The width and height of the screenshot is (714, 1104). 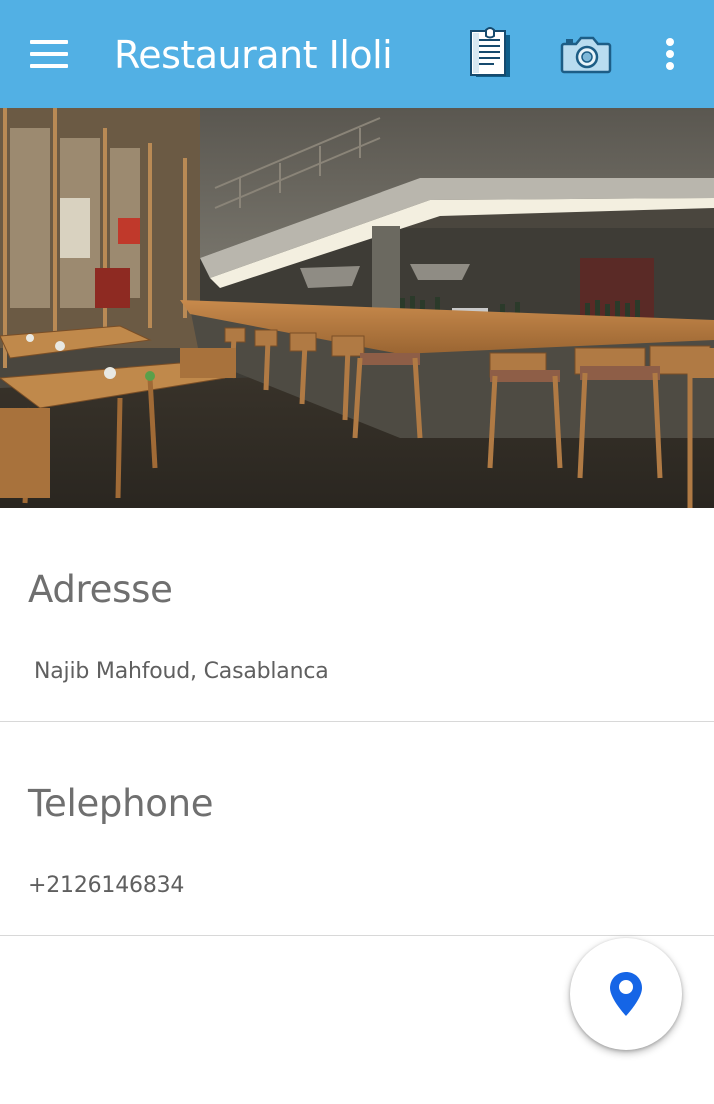 What do you see at coordinates (357, 935) in the screenshot?
I see `telephone-divider` at bounding box center [357, 935].